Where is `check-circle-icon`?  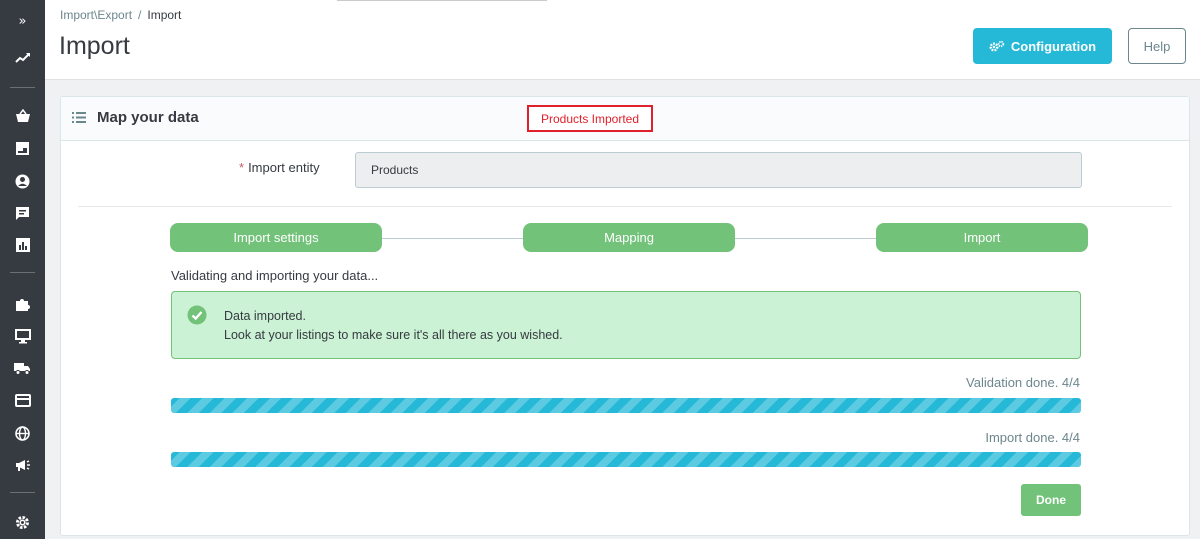 check-circle-icon is located at coordinates (197, 315).